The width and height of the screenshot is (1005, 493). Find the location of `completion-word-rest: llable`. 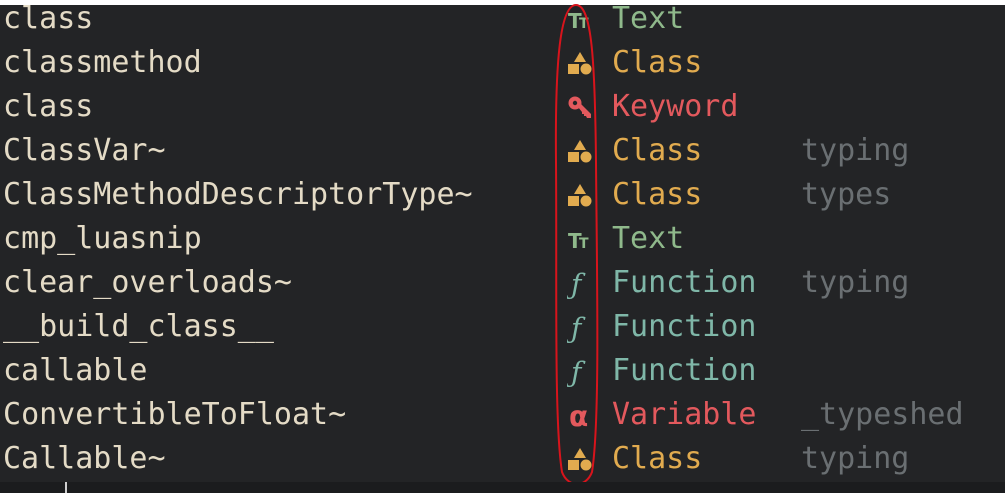

completion-word-rest: llable is located at coordinates (93, 370).